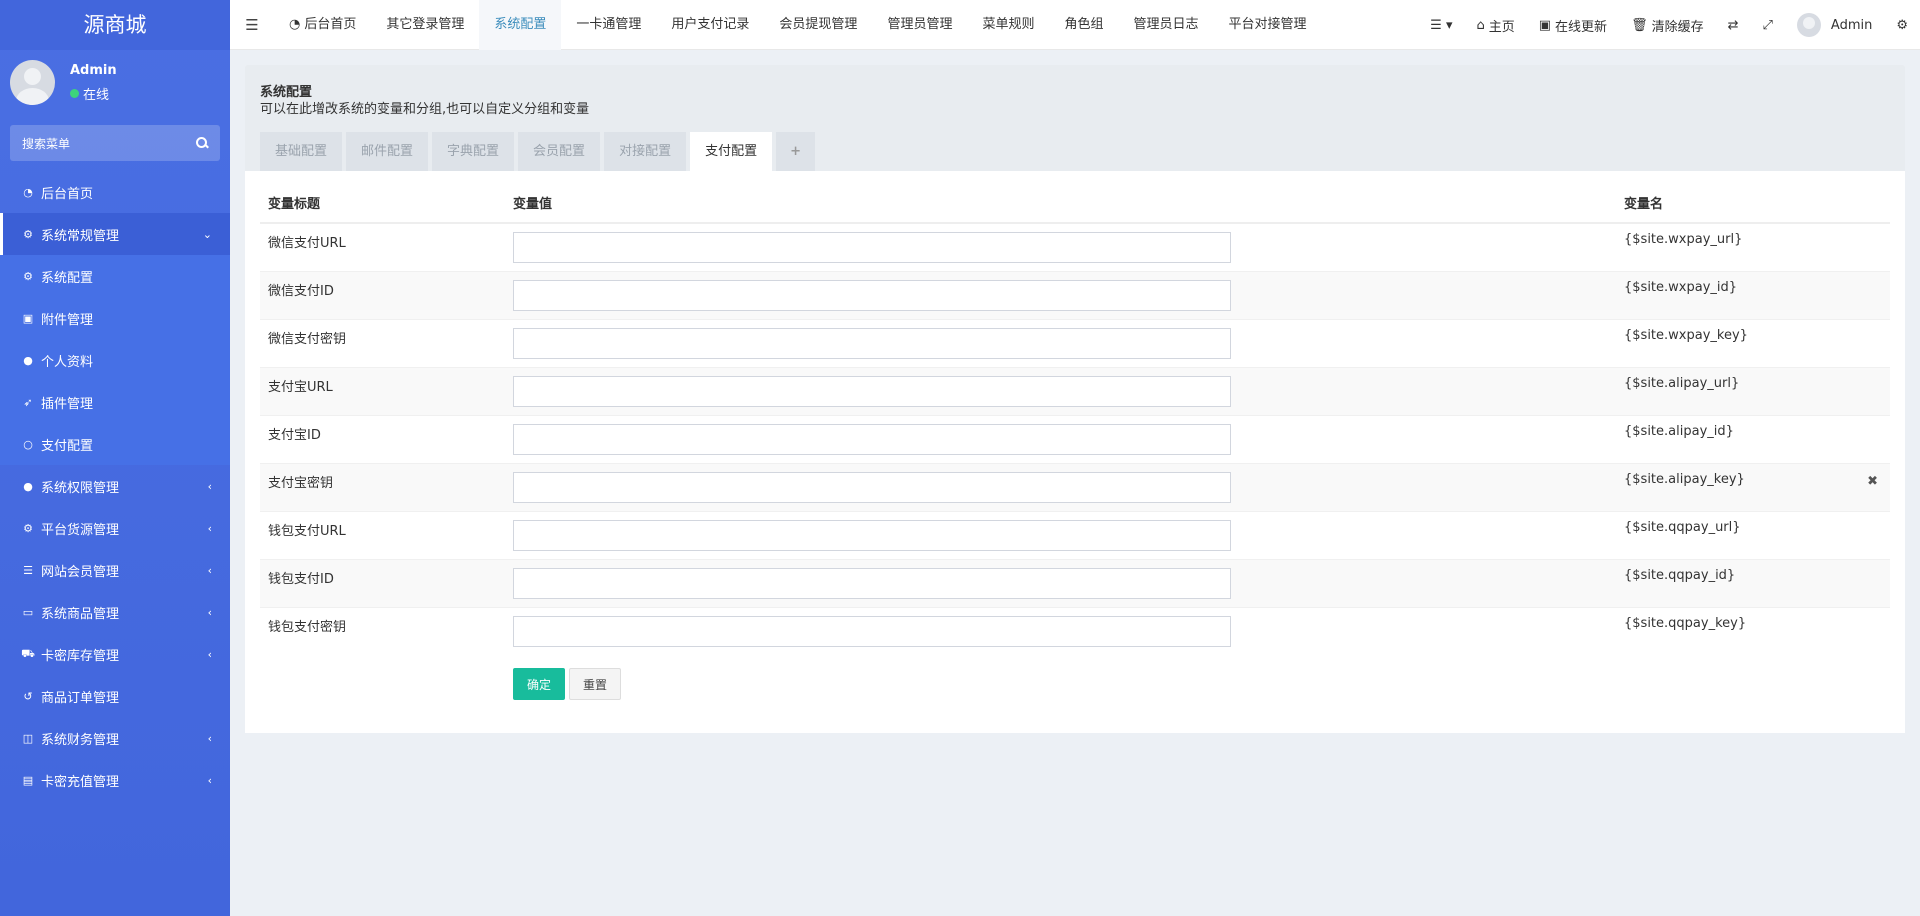  What do you see at coordinates (252, 25) in the screenshot?
I see `sidebar-toggle-icon: ☰` at bounding box center [252, 25].